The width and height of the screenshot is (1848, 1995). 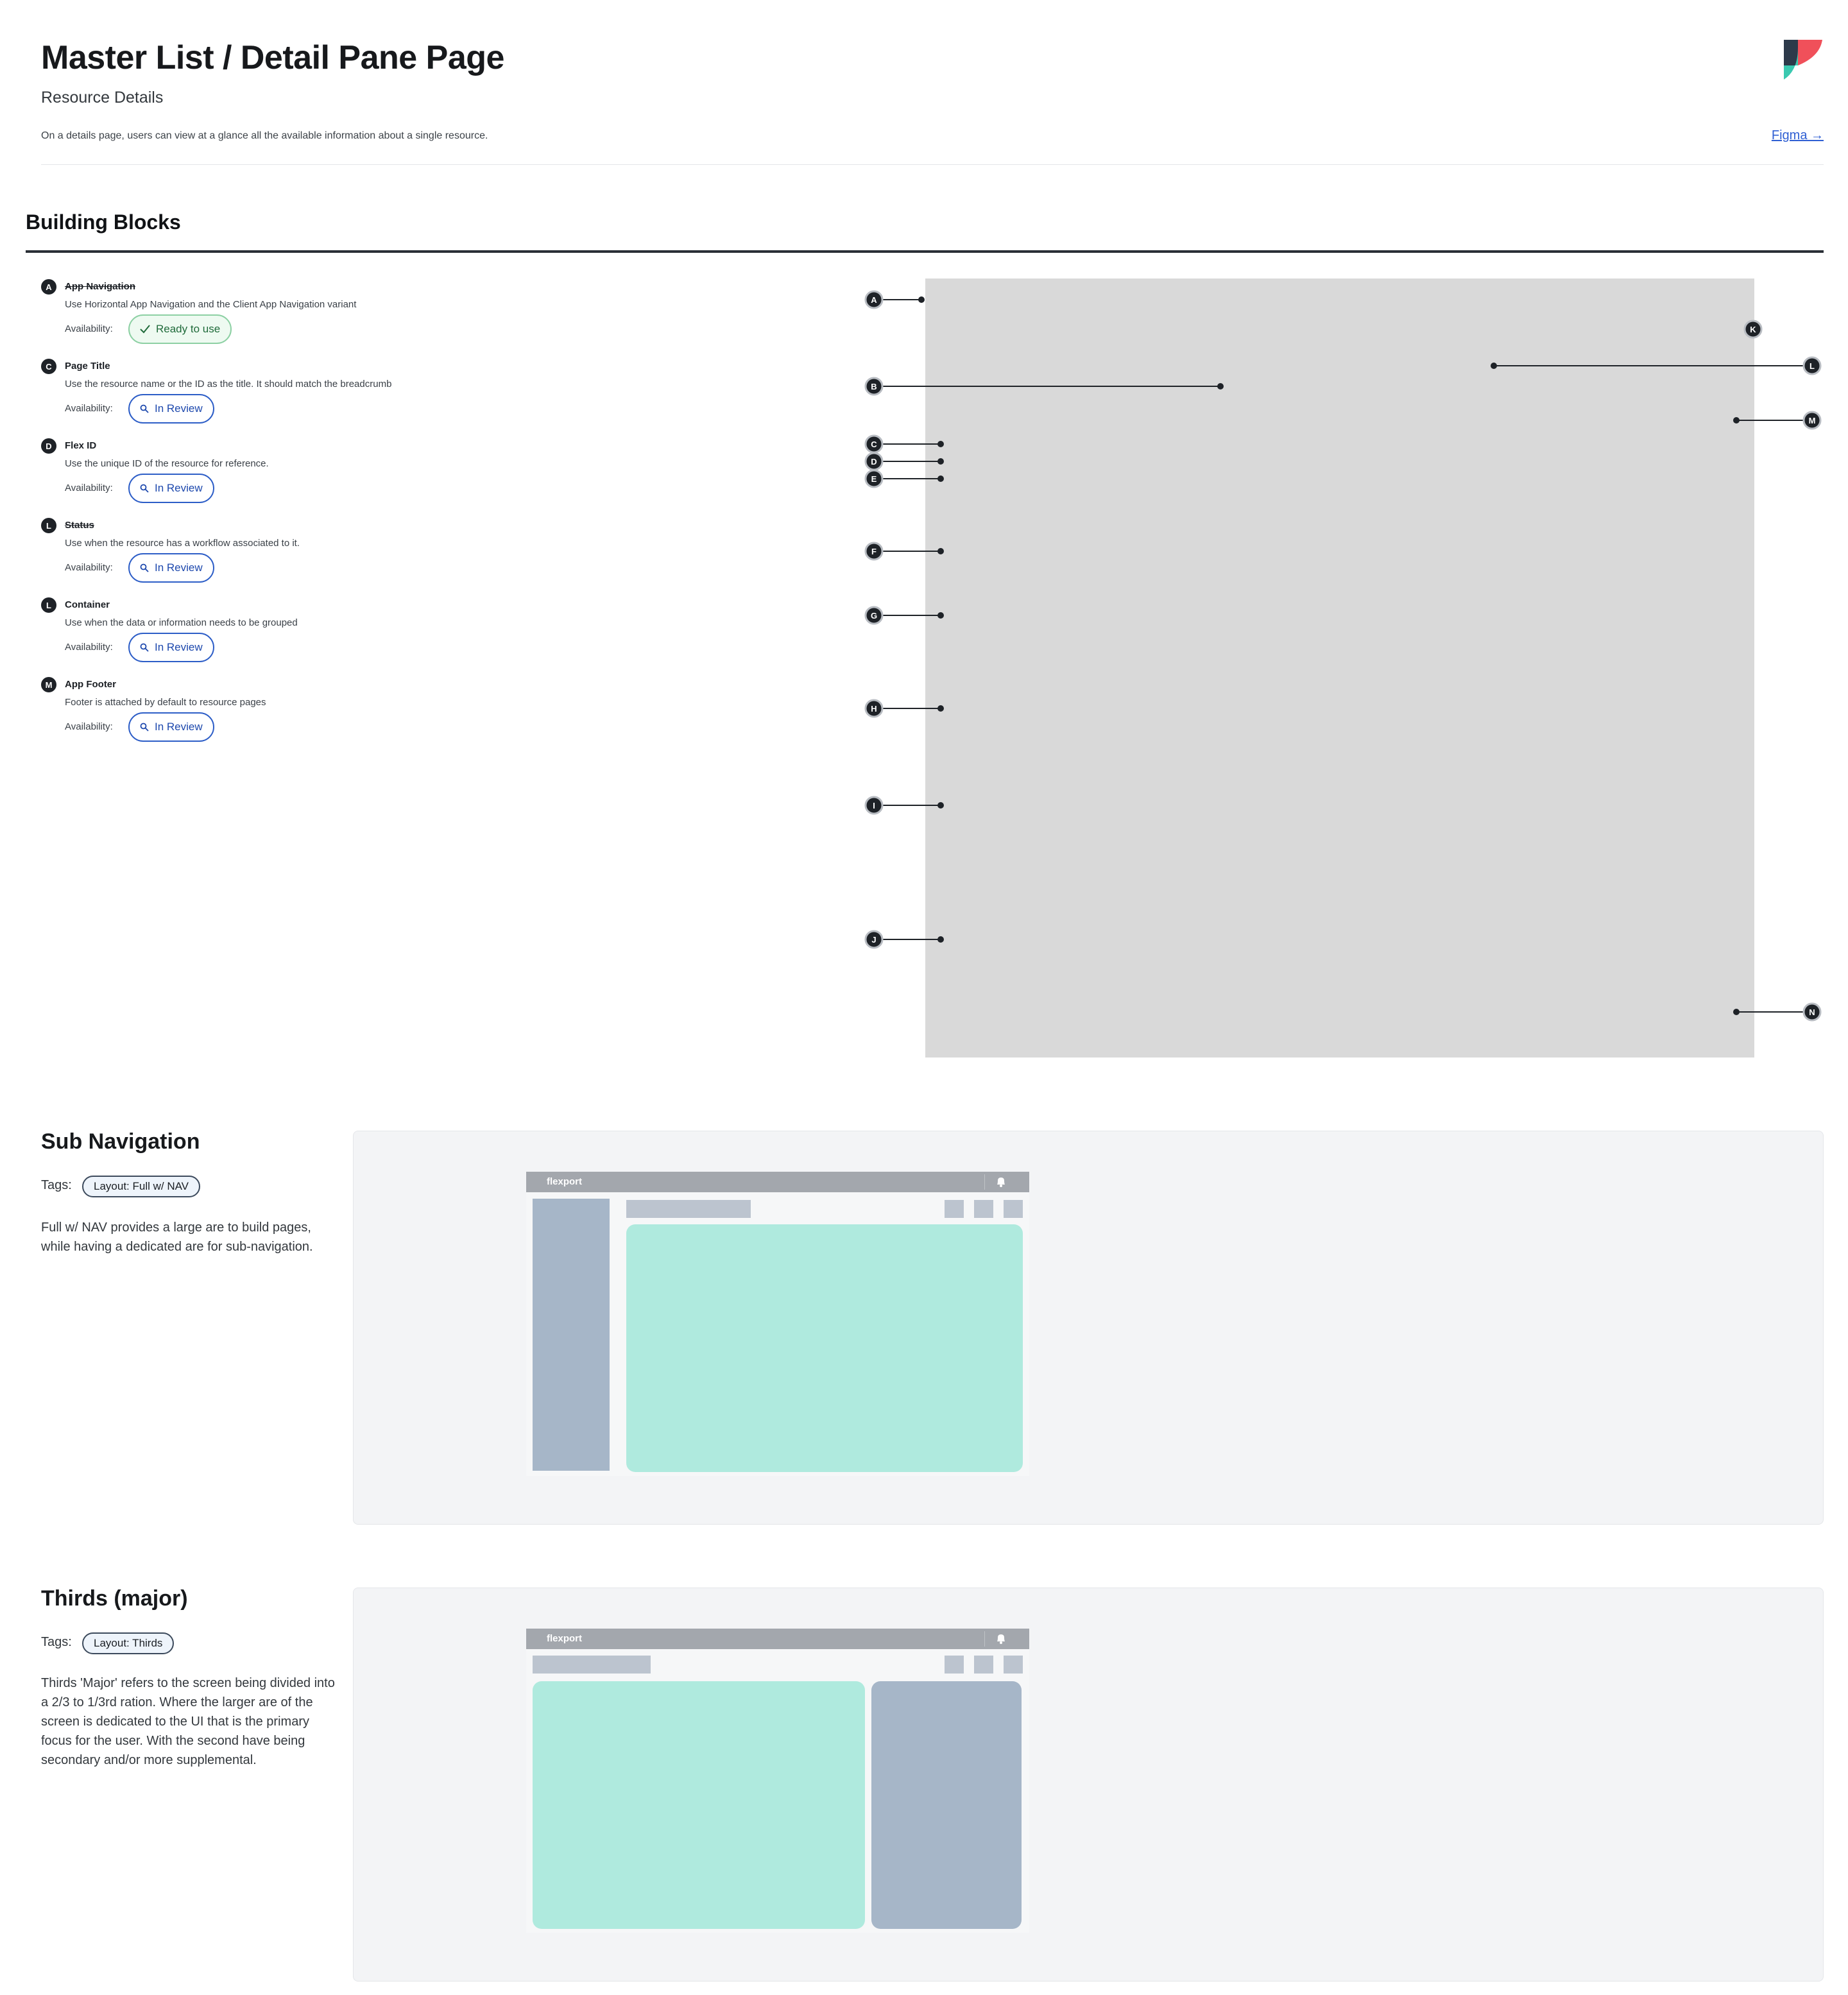 What do you see at coordinates (49, 366) in the screenshot?
I see `block-letter-badge: C` at bounding box center [49, 366].